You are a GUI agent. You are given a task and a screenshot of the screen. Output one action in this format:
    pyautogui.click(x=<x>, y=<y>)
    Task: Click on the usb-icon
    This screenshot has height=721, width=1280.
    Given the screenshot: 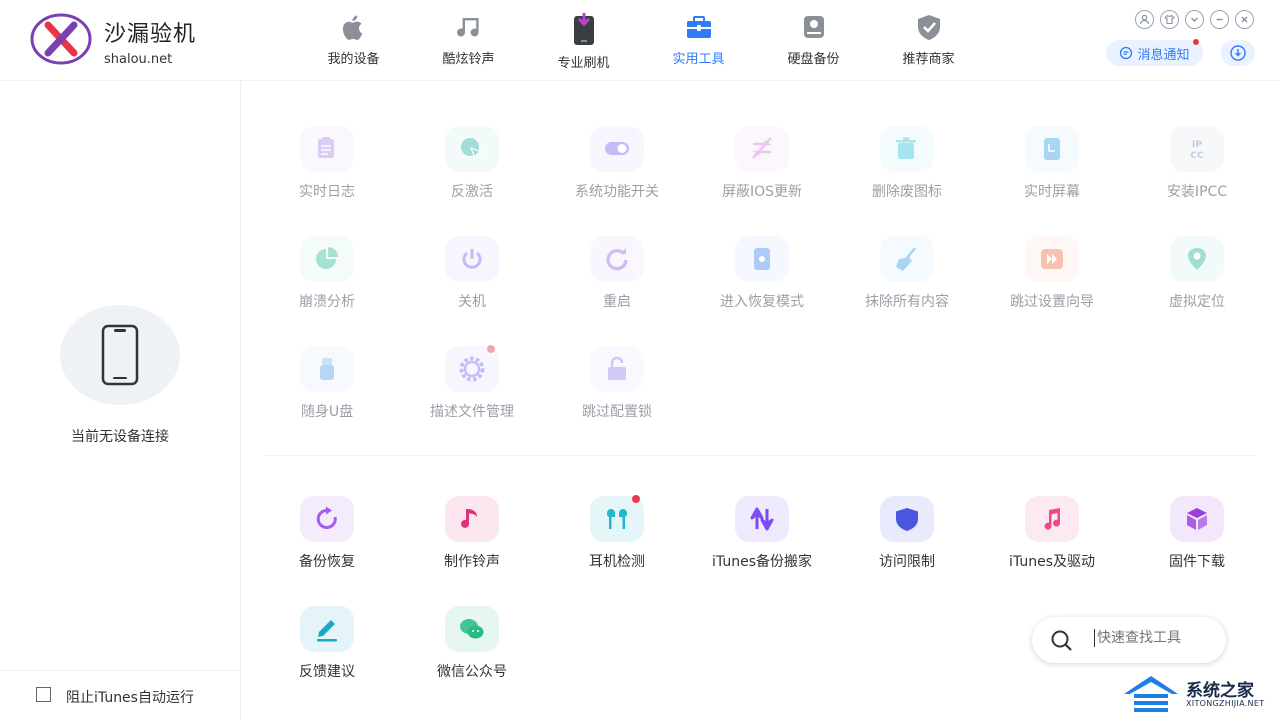 What is the action you would take?
    pyautogui.click(x=327, y=369)
    